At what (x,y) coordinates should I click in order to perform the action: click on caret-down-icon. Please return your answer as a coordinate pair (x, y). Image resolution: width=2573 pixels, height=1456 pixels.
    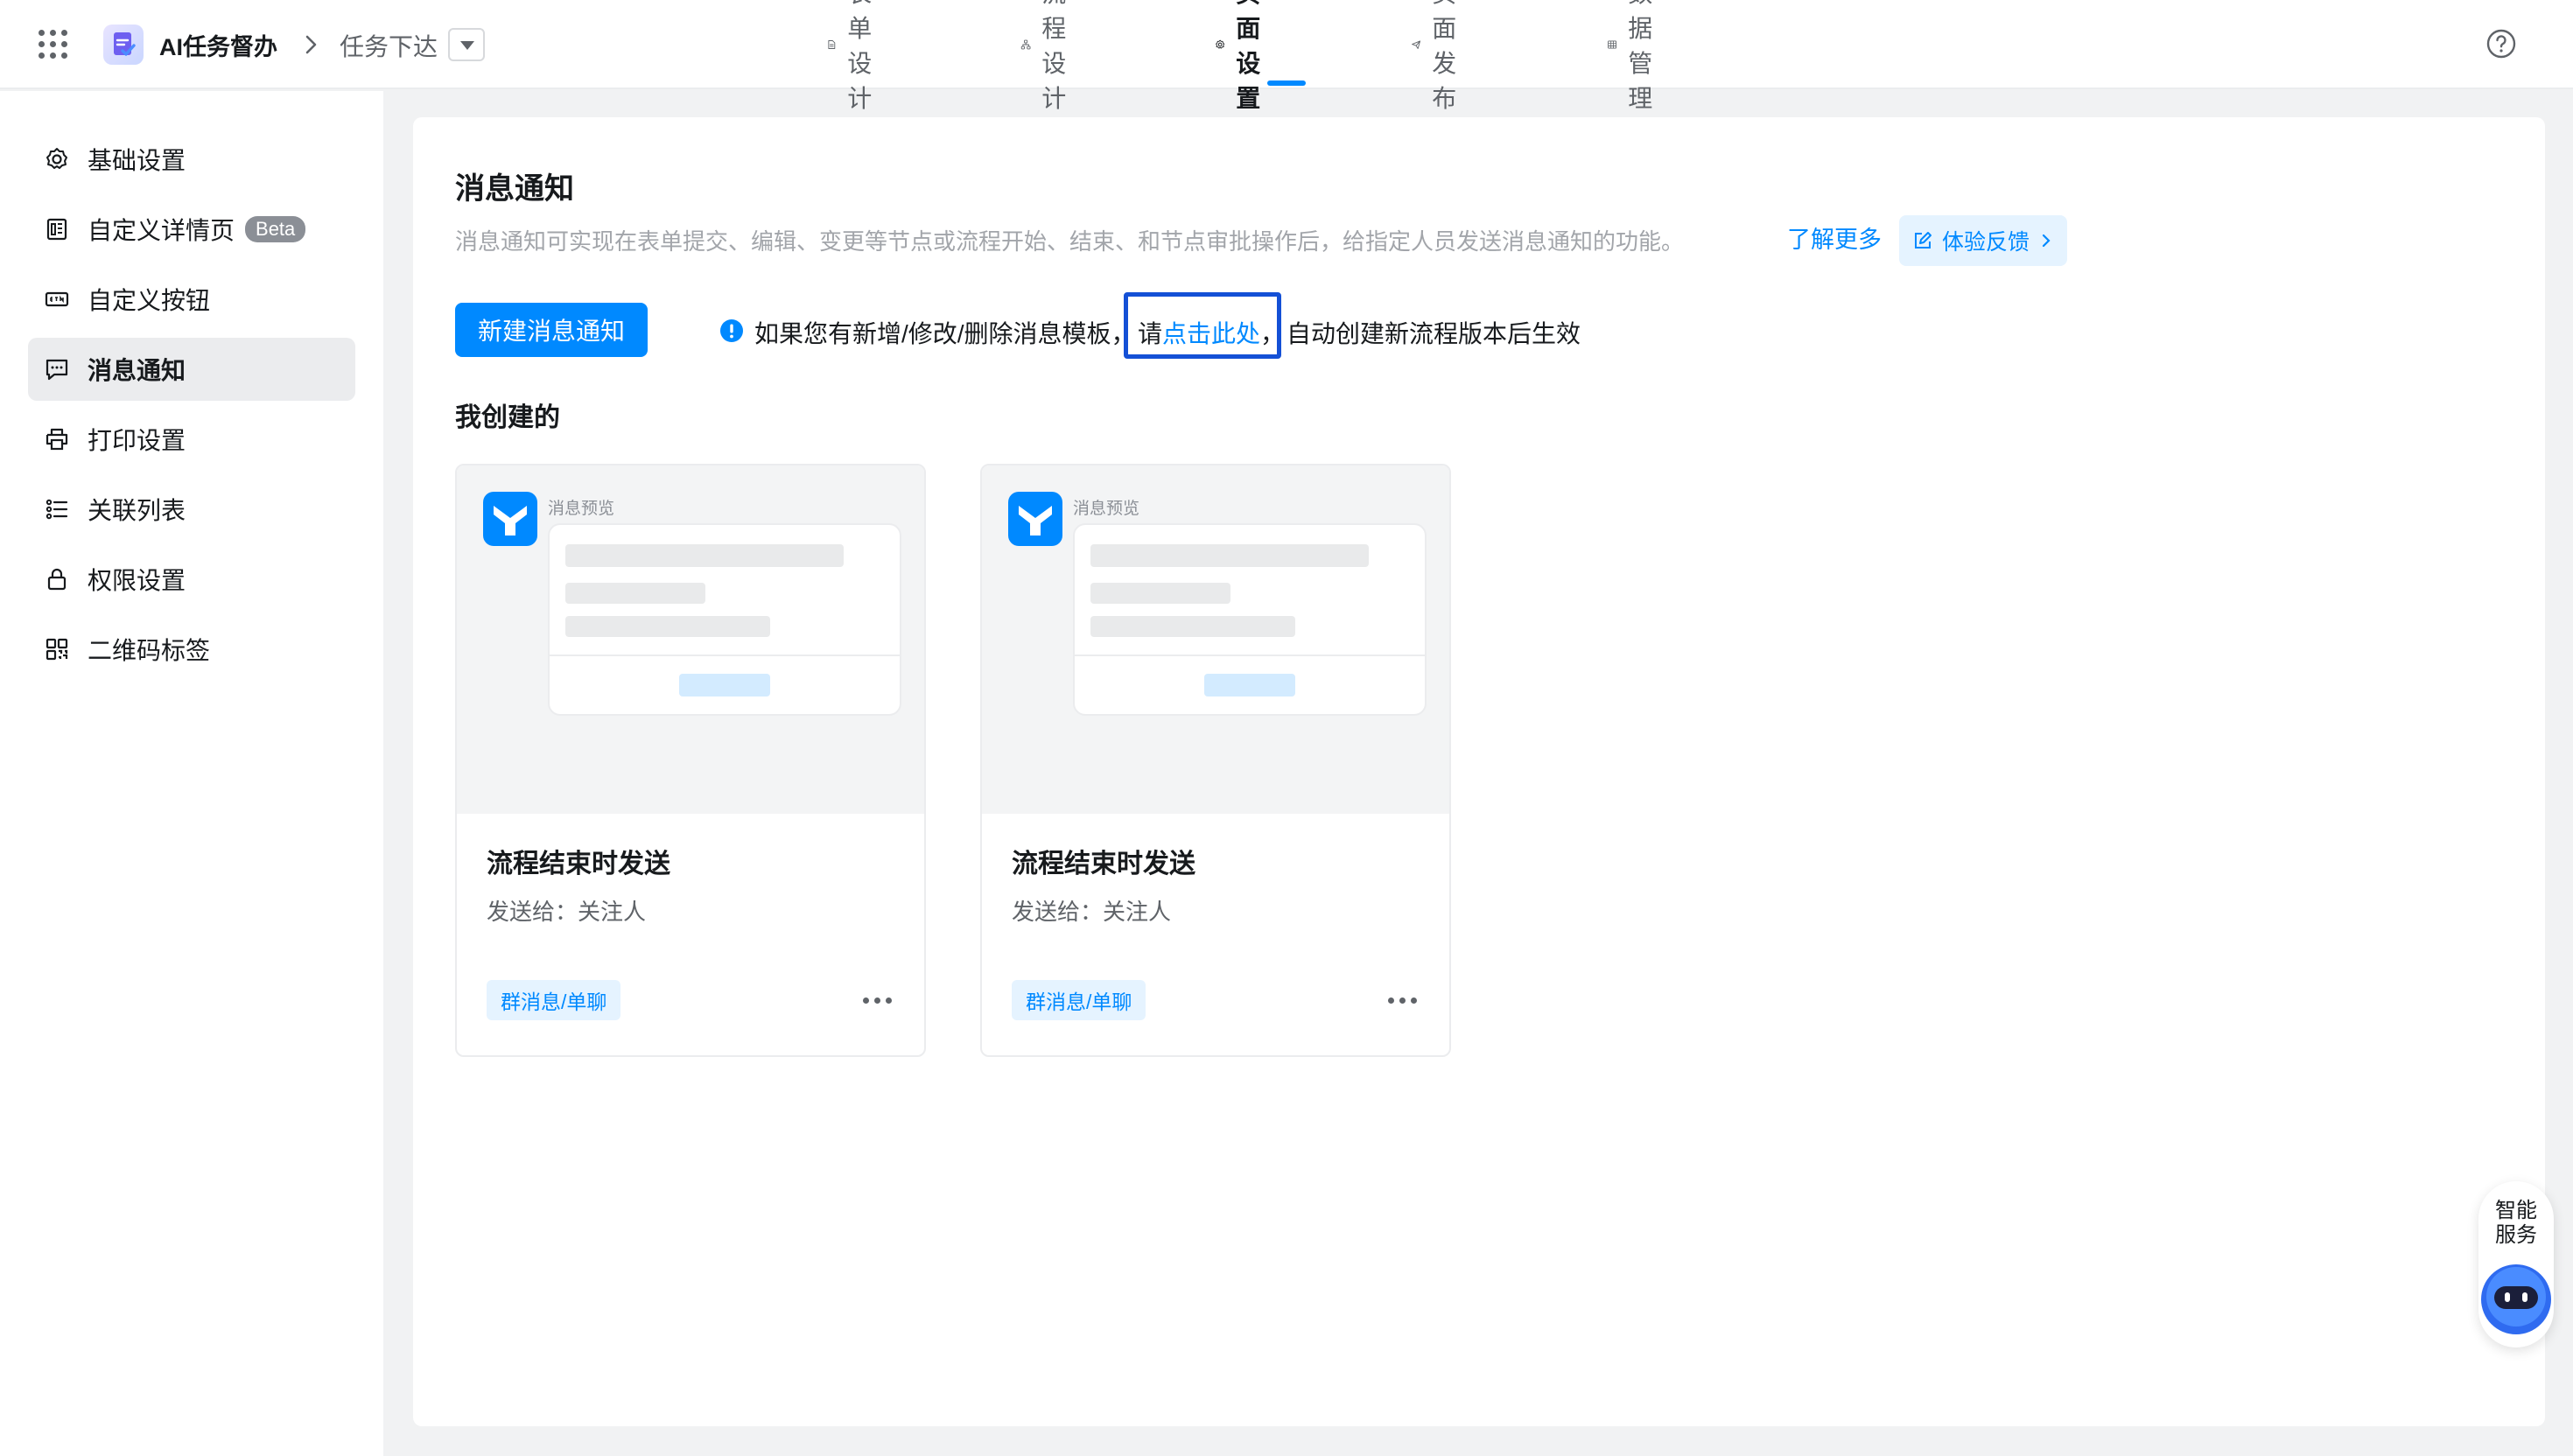
    Looking at the image, I should click on (467, 45).